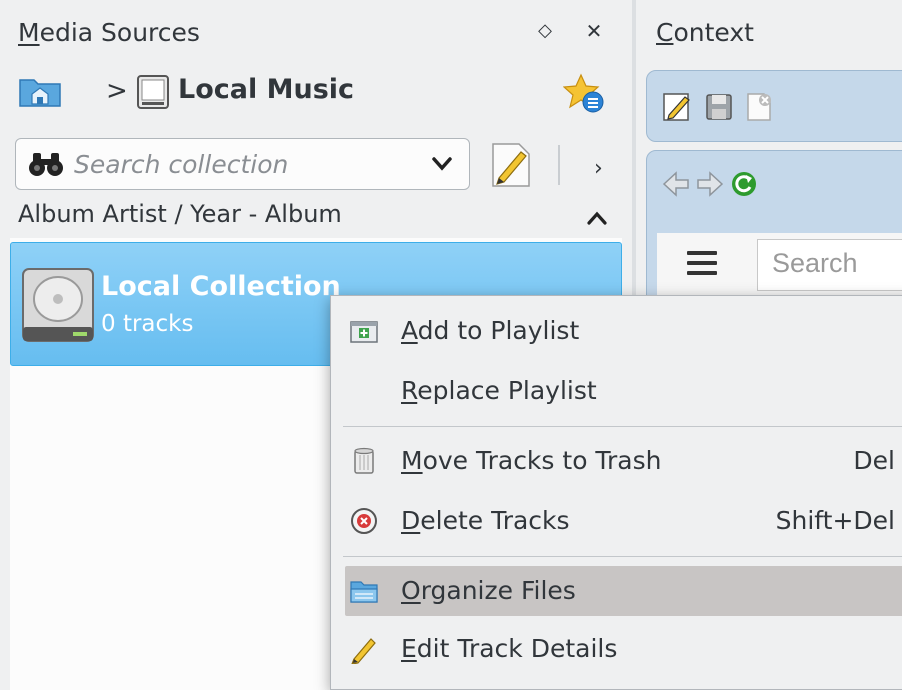  What do you see at coordinates (364, 592) in the screenshot?
I see `folder-icon` at bounding box center [364, 592].